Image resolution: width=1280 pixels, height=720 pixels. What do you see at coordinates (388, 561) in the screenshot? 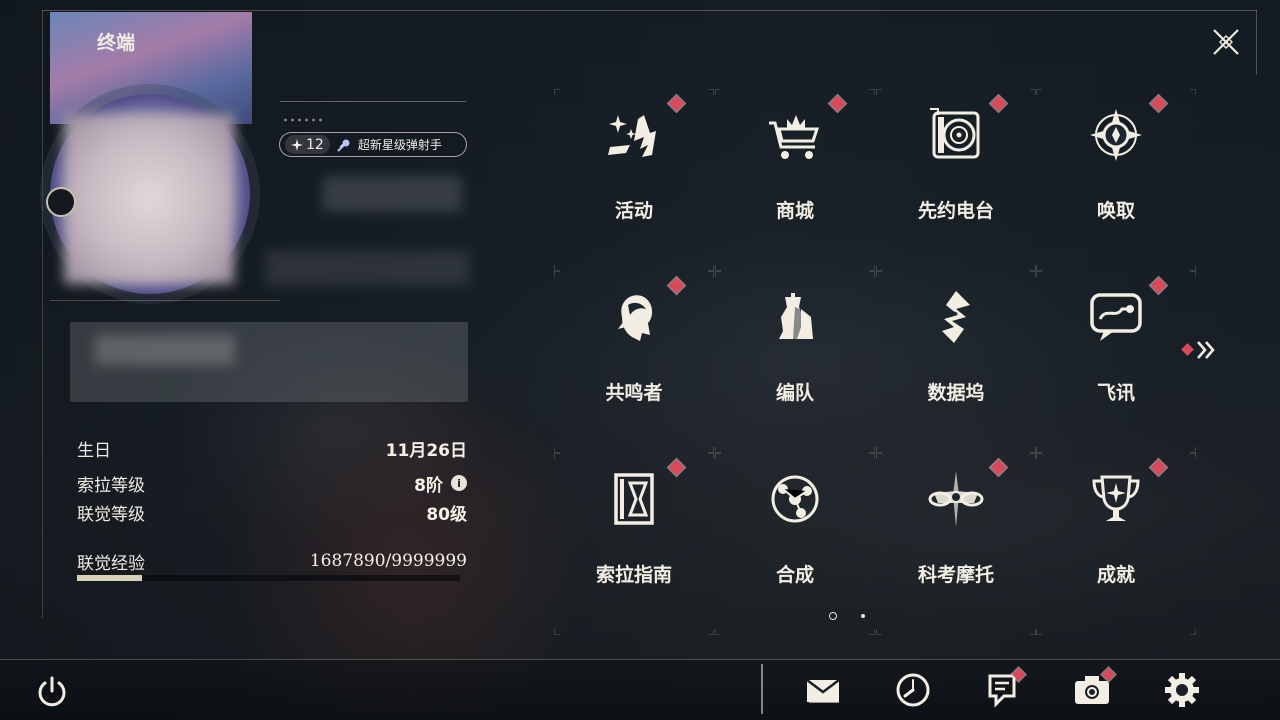
I see `exp-value: 1687890/9999999` at bounding box center [388, 561].